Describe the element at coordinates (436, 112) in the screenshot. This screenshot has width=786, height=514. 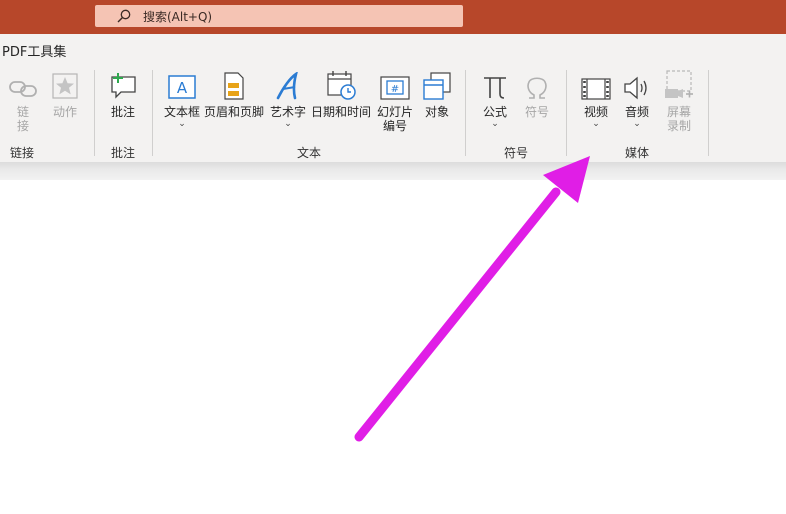
I see `object-label: 对象` at that location.